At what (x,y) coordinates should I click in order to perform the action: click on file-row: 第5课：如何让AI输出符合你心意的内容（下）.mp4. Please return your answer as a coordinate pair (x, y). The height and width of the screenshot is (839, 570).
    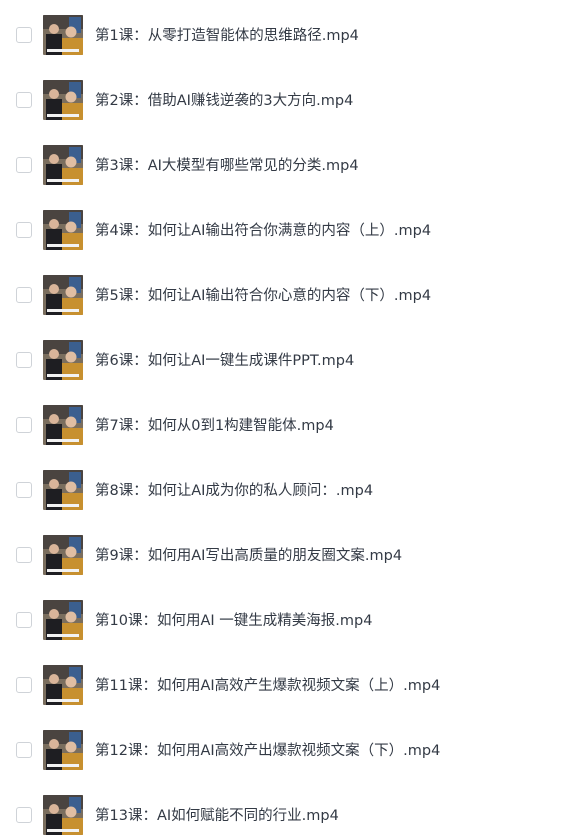
    Looking at the image, I should click on (285, 297).